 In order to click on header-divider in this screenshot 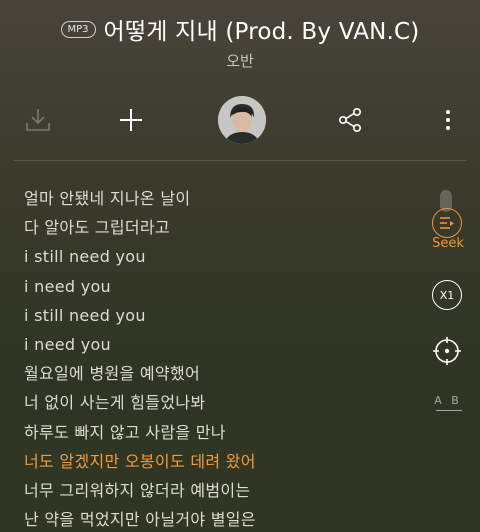, I will do `click(240, 160)`.